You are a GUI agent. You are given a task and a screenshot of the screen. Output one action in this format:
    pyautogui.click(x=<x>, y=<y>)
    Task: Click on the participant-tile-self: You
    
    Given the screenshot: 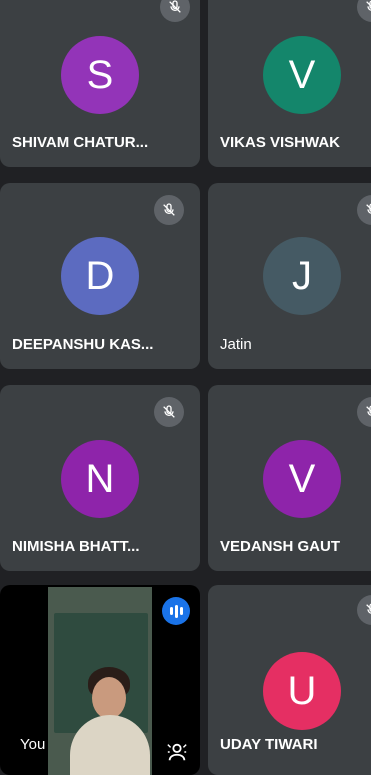 What is the action you would take?
    pyautogui.click(x=100, y=680)
    